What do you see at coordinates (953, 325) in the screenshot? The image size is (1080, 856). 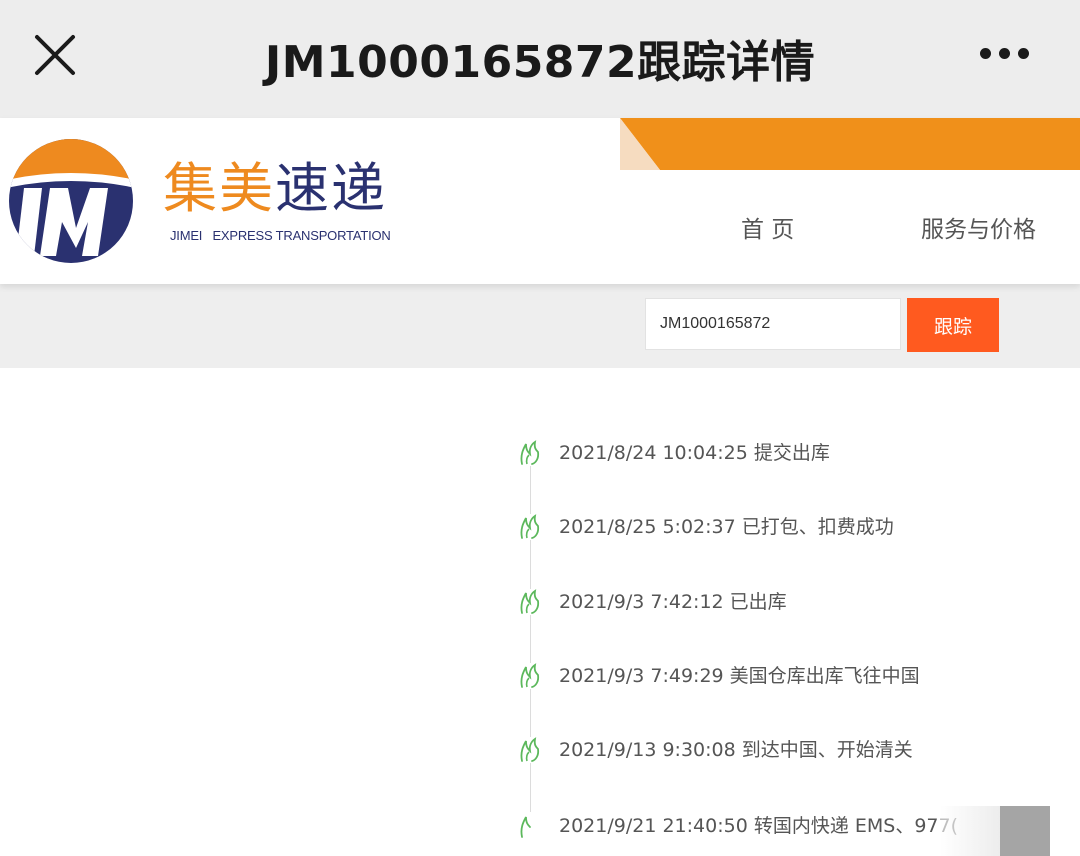 I see `track-button: 跟踪` at bounding box center [953, 325].